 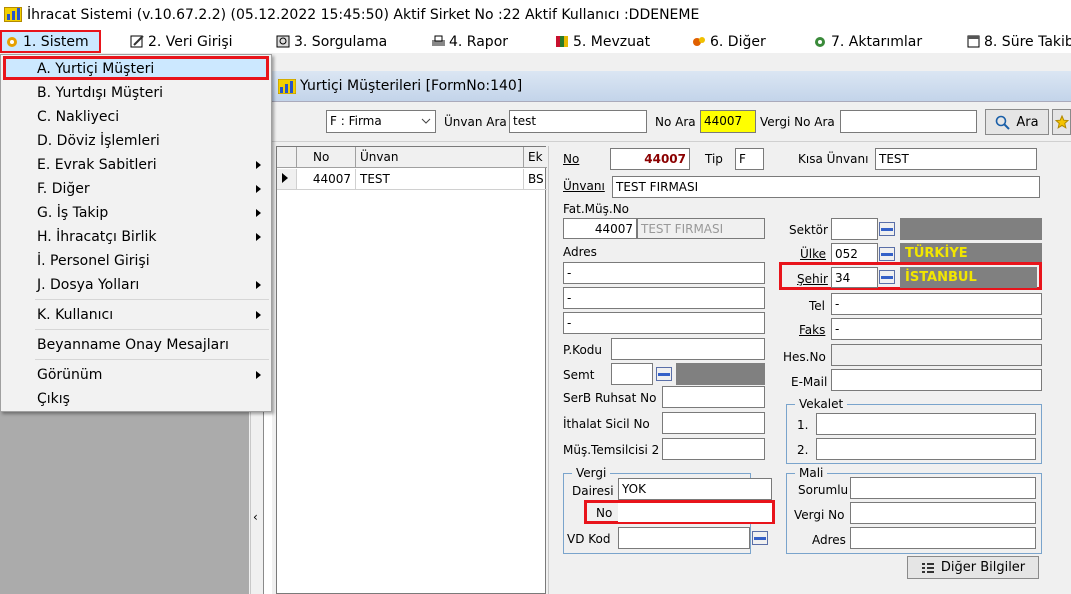 I want to click on vergi-dairesi-field: YOK, so click(x=695, y=489).